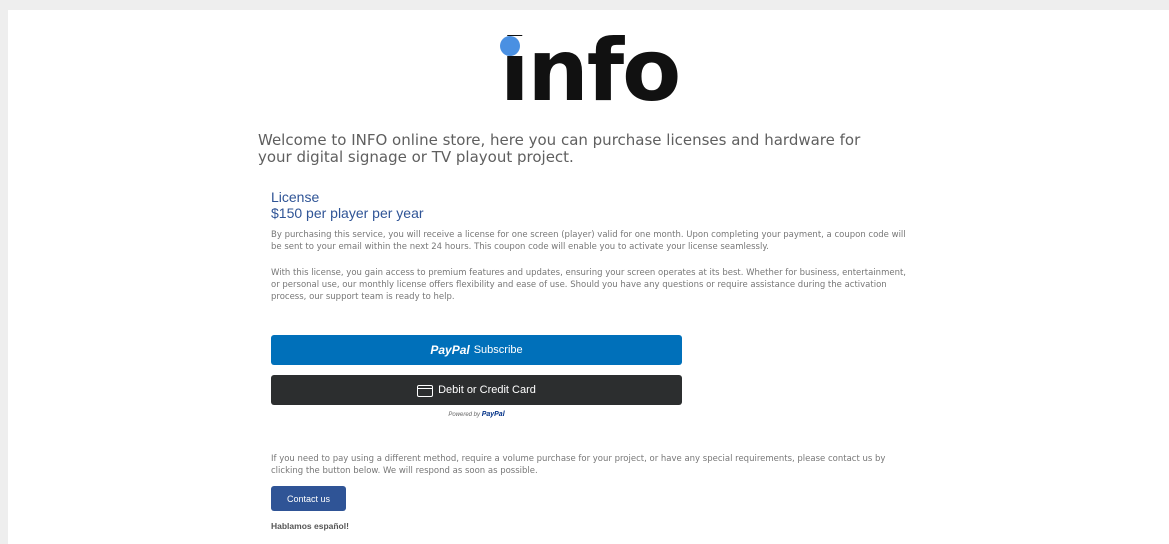  Describe the element at coordinates (425, 390) in the screenshot. I see `credit-card-icon` at that location.